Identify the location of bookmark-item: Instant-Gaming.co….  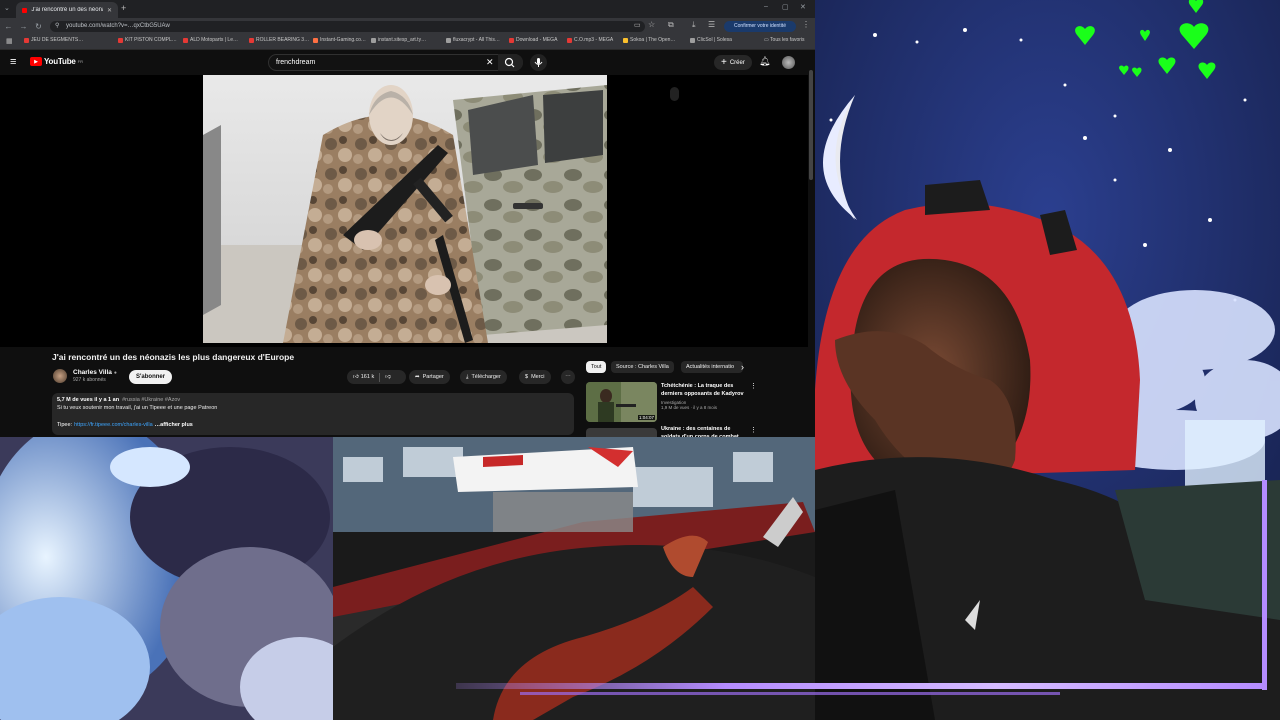
(339, 40).